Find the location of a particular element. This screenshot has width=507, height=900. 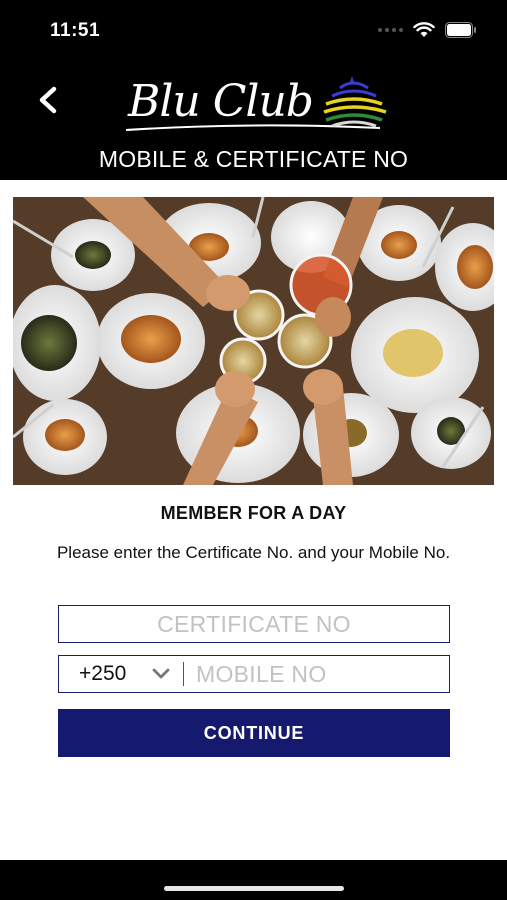

chevron-down-icon is located at coordinates (161, 673).